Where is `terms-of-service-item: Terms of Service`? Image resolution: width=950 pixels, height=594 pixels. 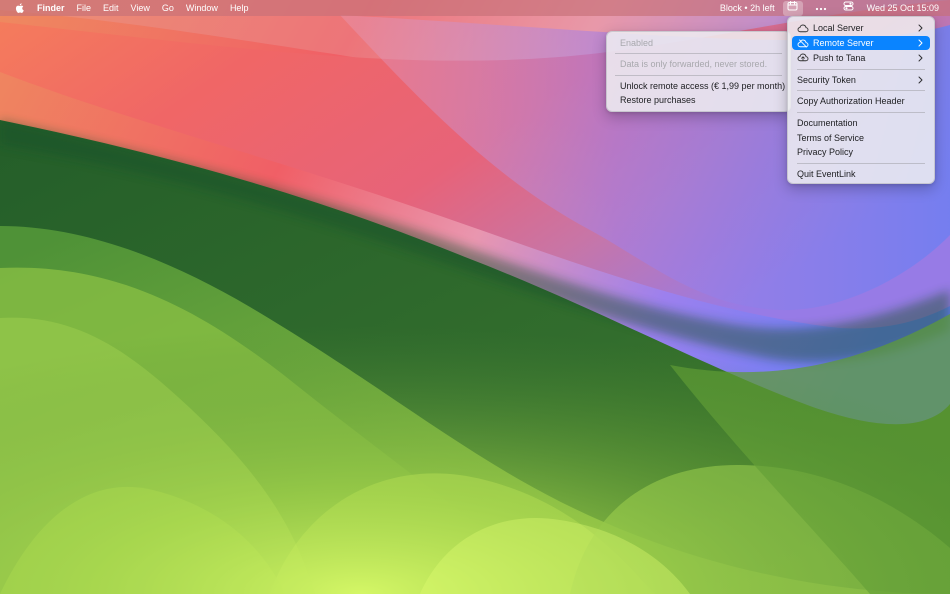
terms-of-service-item: Terms of Service is located at coordinates (861, 138).